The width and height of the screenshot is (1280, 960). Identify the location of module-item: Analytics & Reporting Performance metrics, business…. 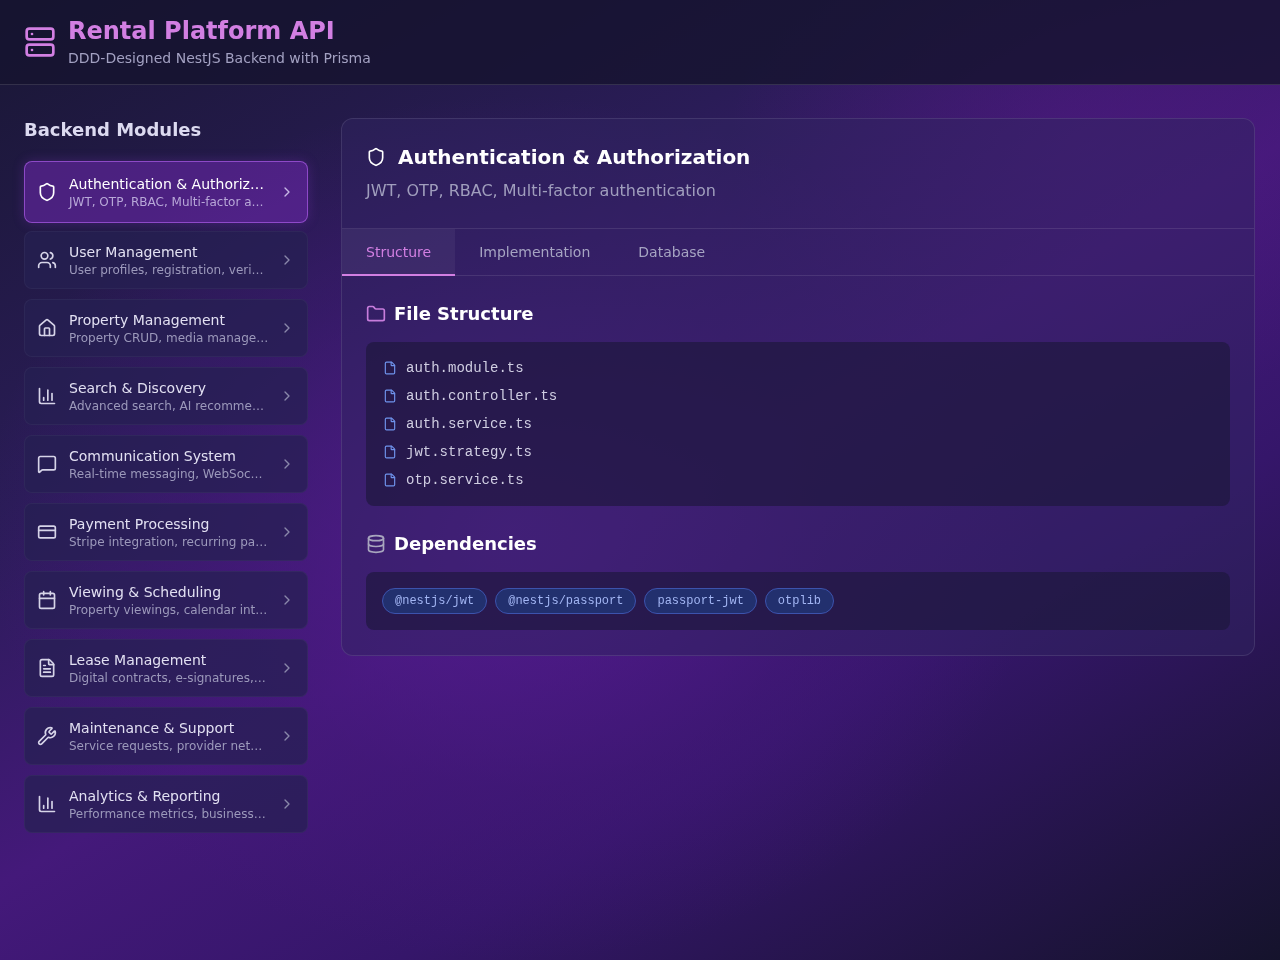
(166, 804).